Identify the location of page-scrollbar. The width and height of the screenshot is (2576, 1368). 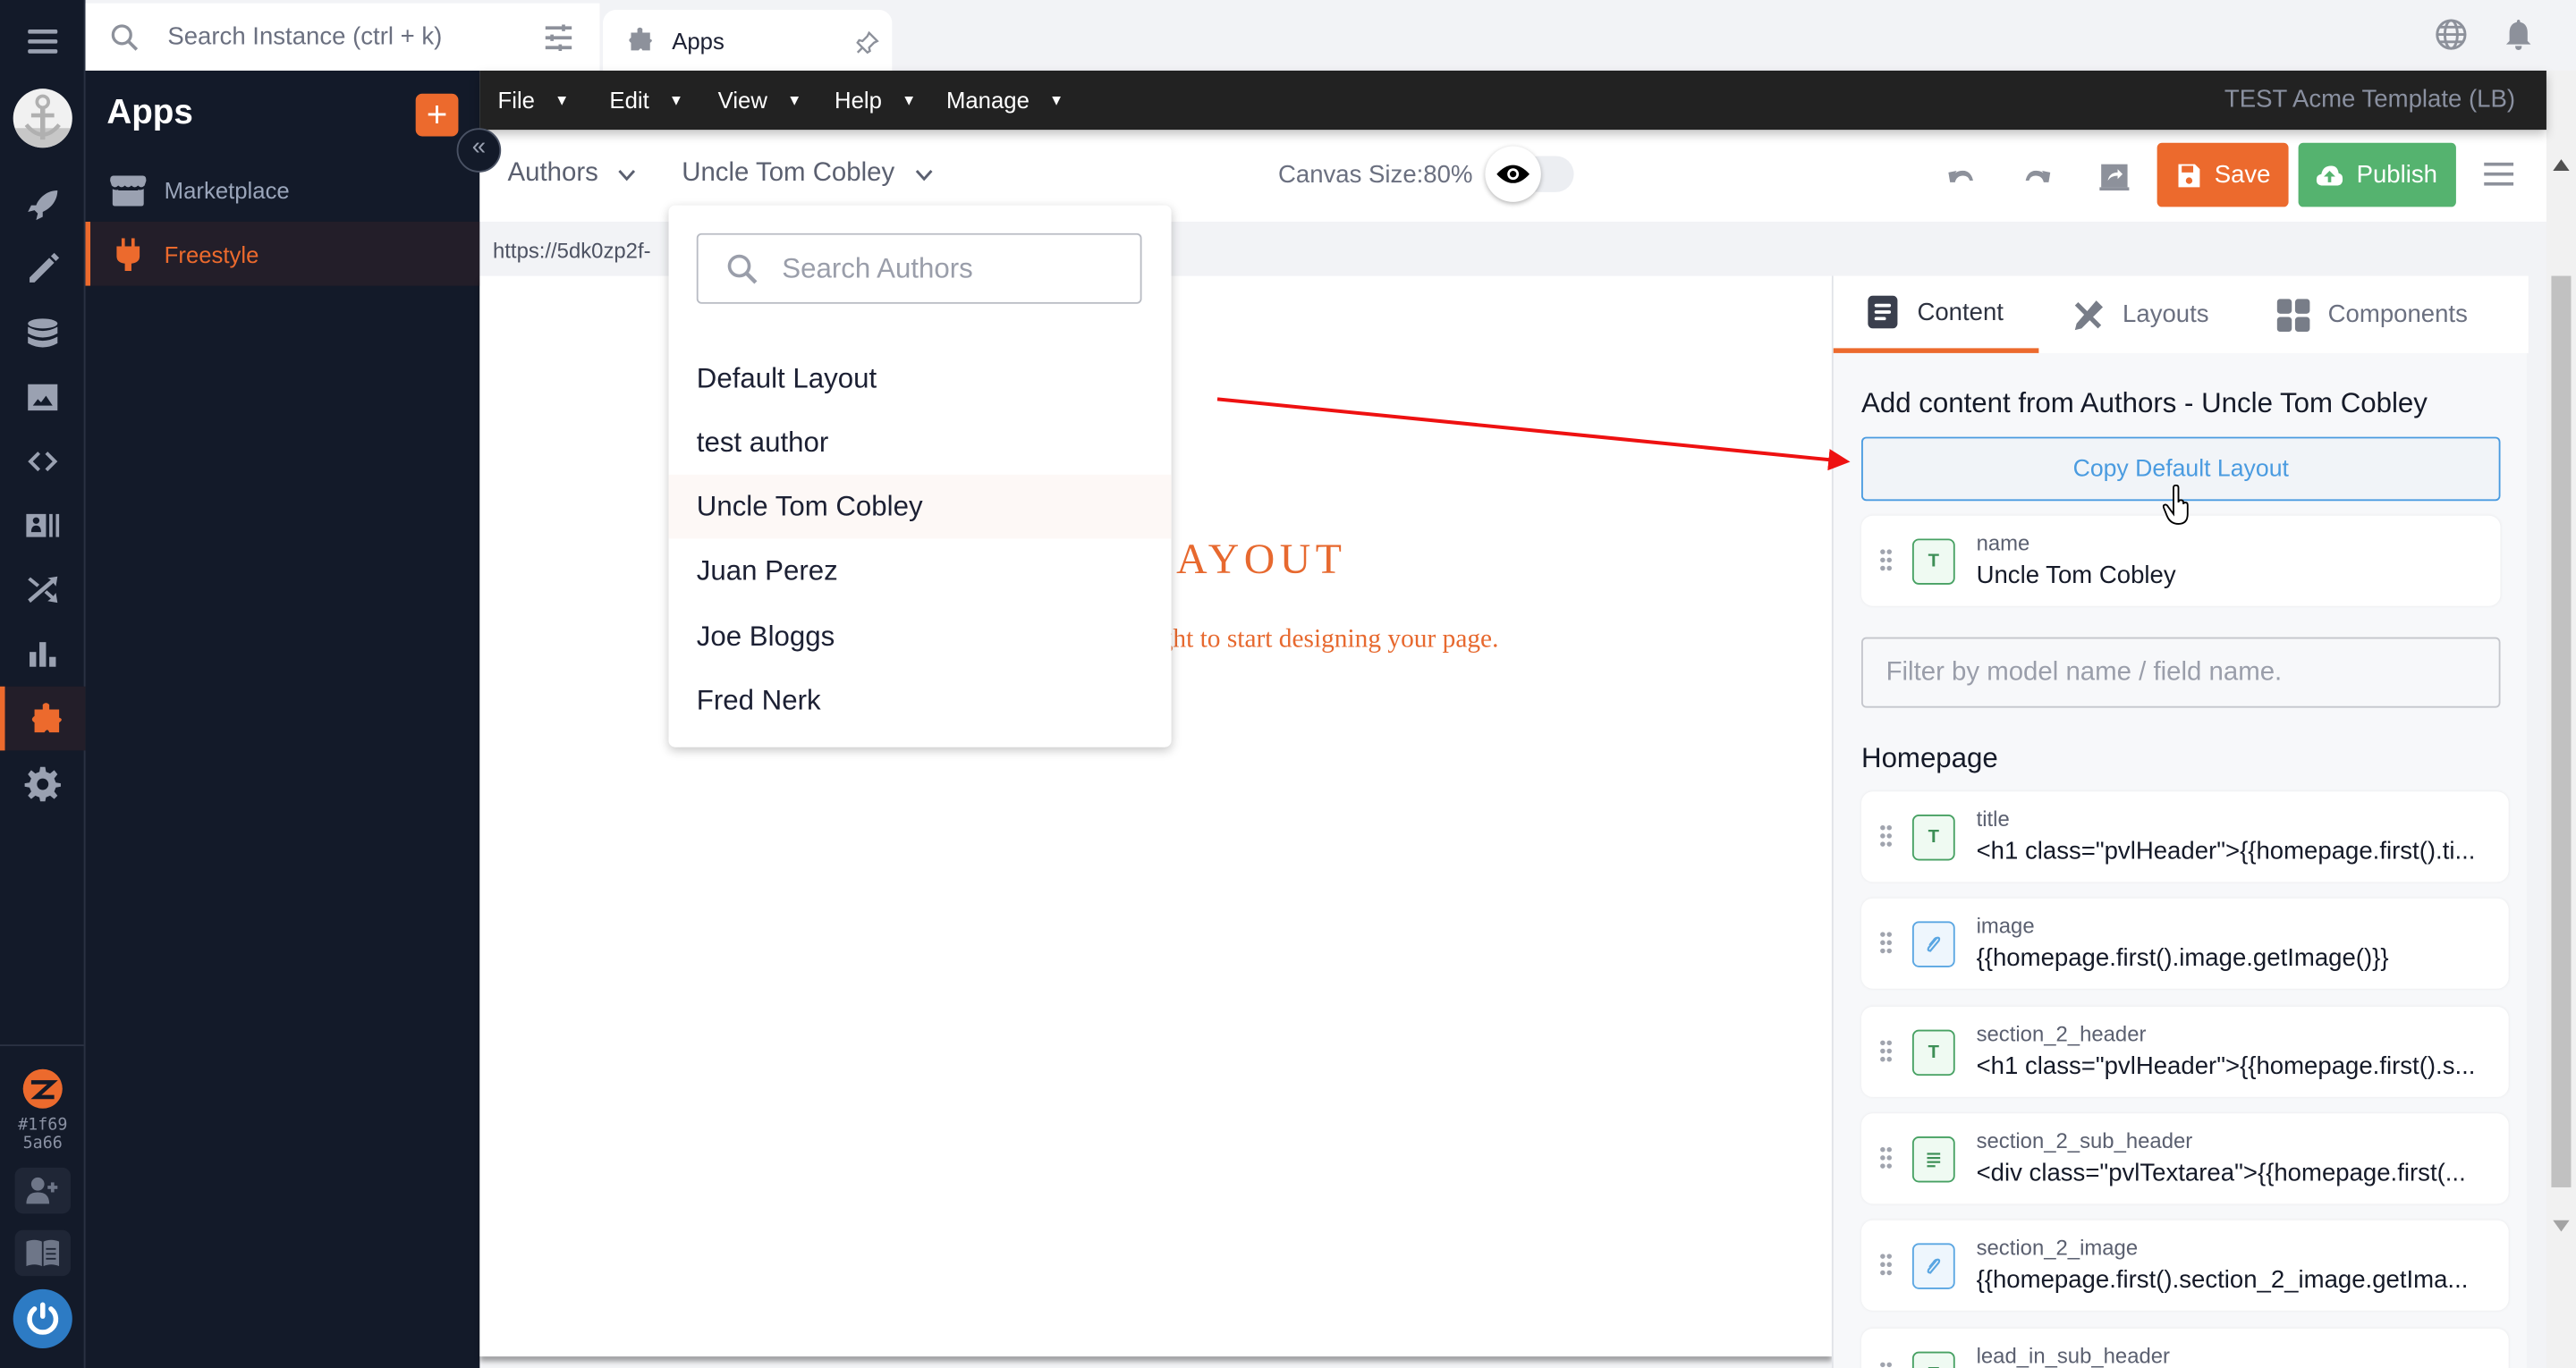
(2561, 719).